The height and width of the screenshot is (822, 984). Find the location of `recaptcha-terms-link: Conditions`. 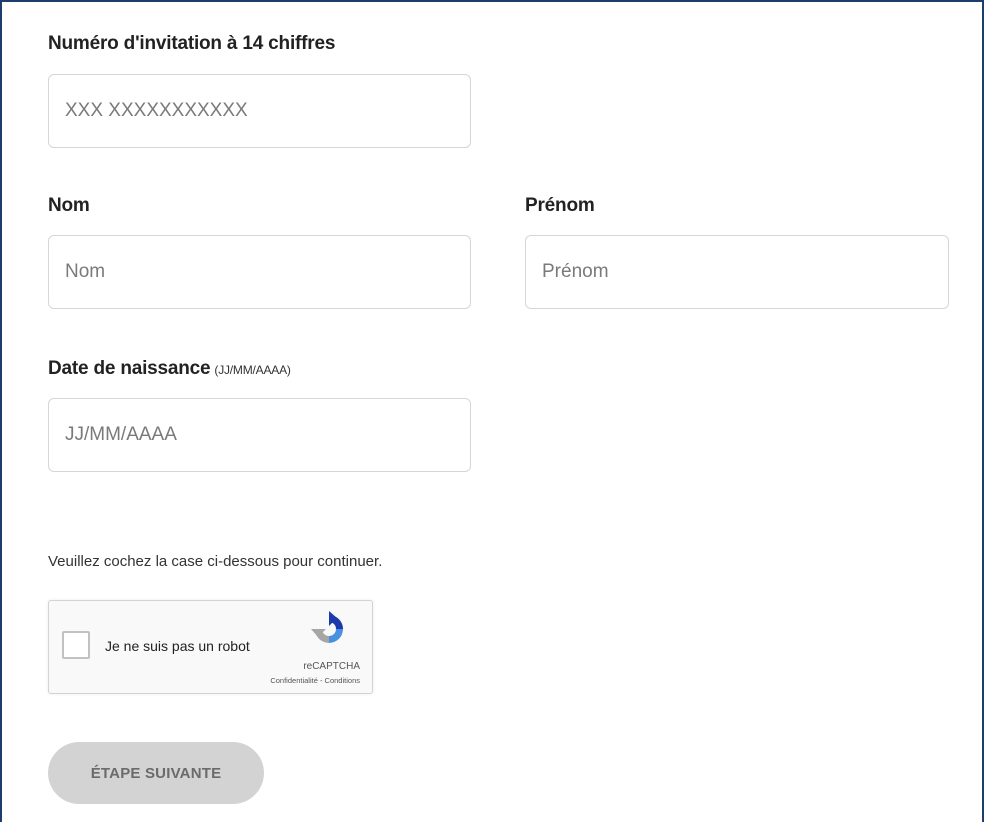

recaptcha-terms-link: Conditions is located at coordinates (342, 680).